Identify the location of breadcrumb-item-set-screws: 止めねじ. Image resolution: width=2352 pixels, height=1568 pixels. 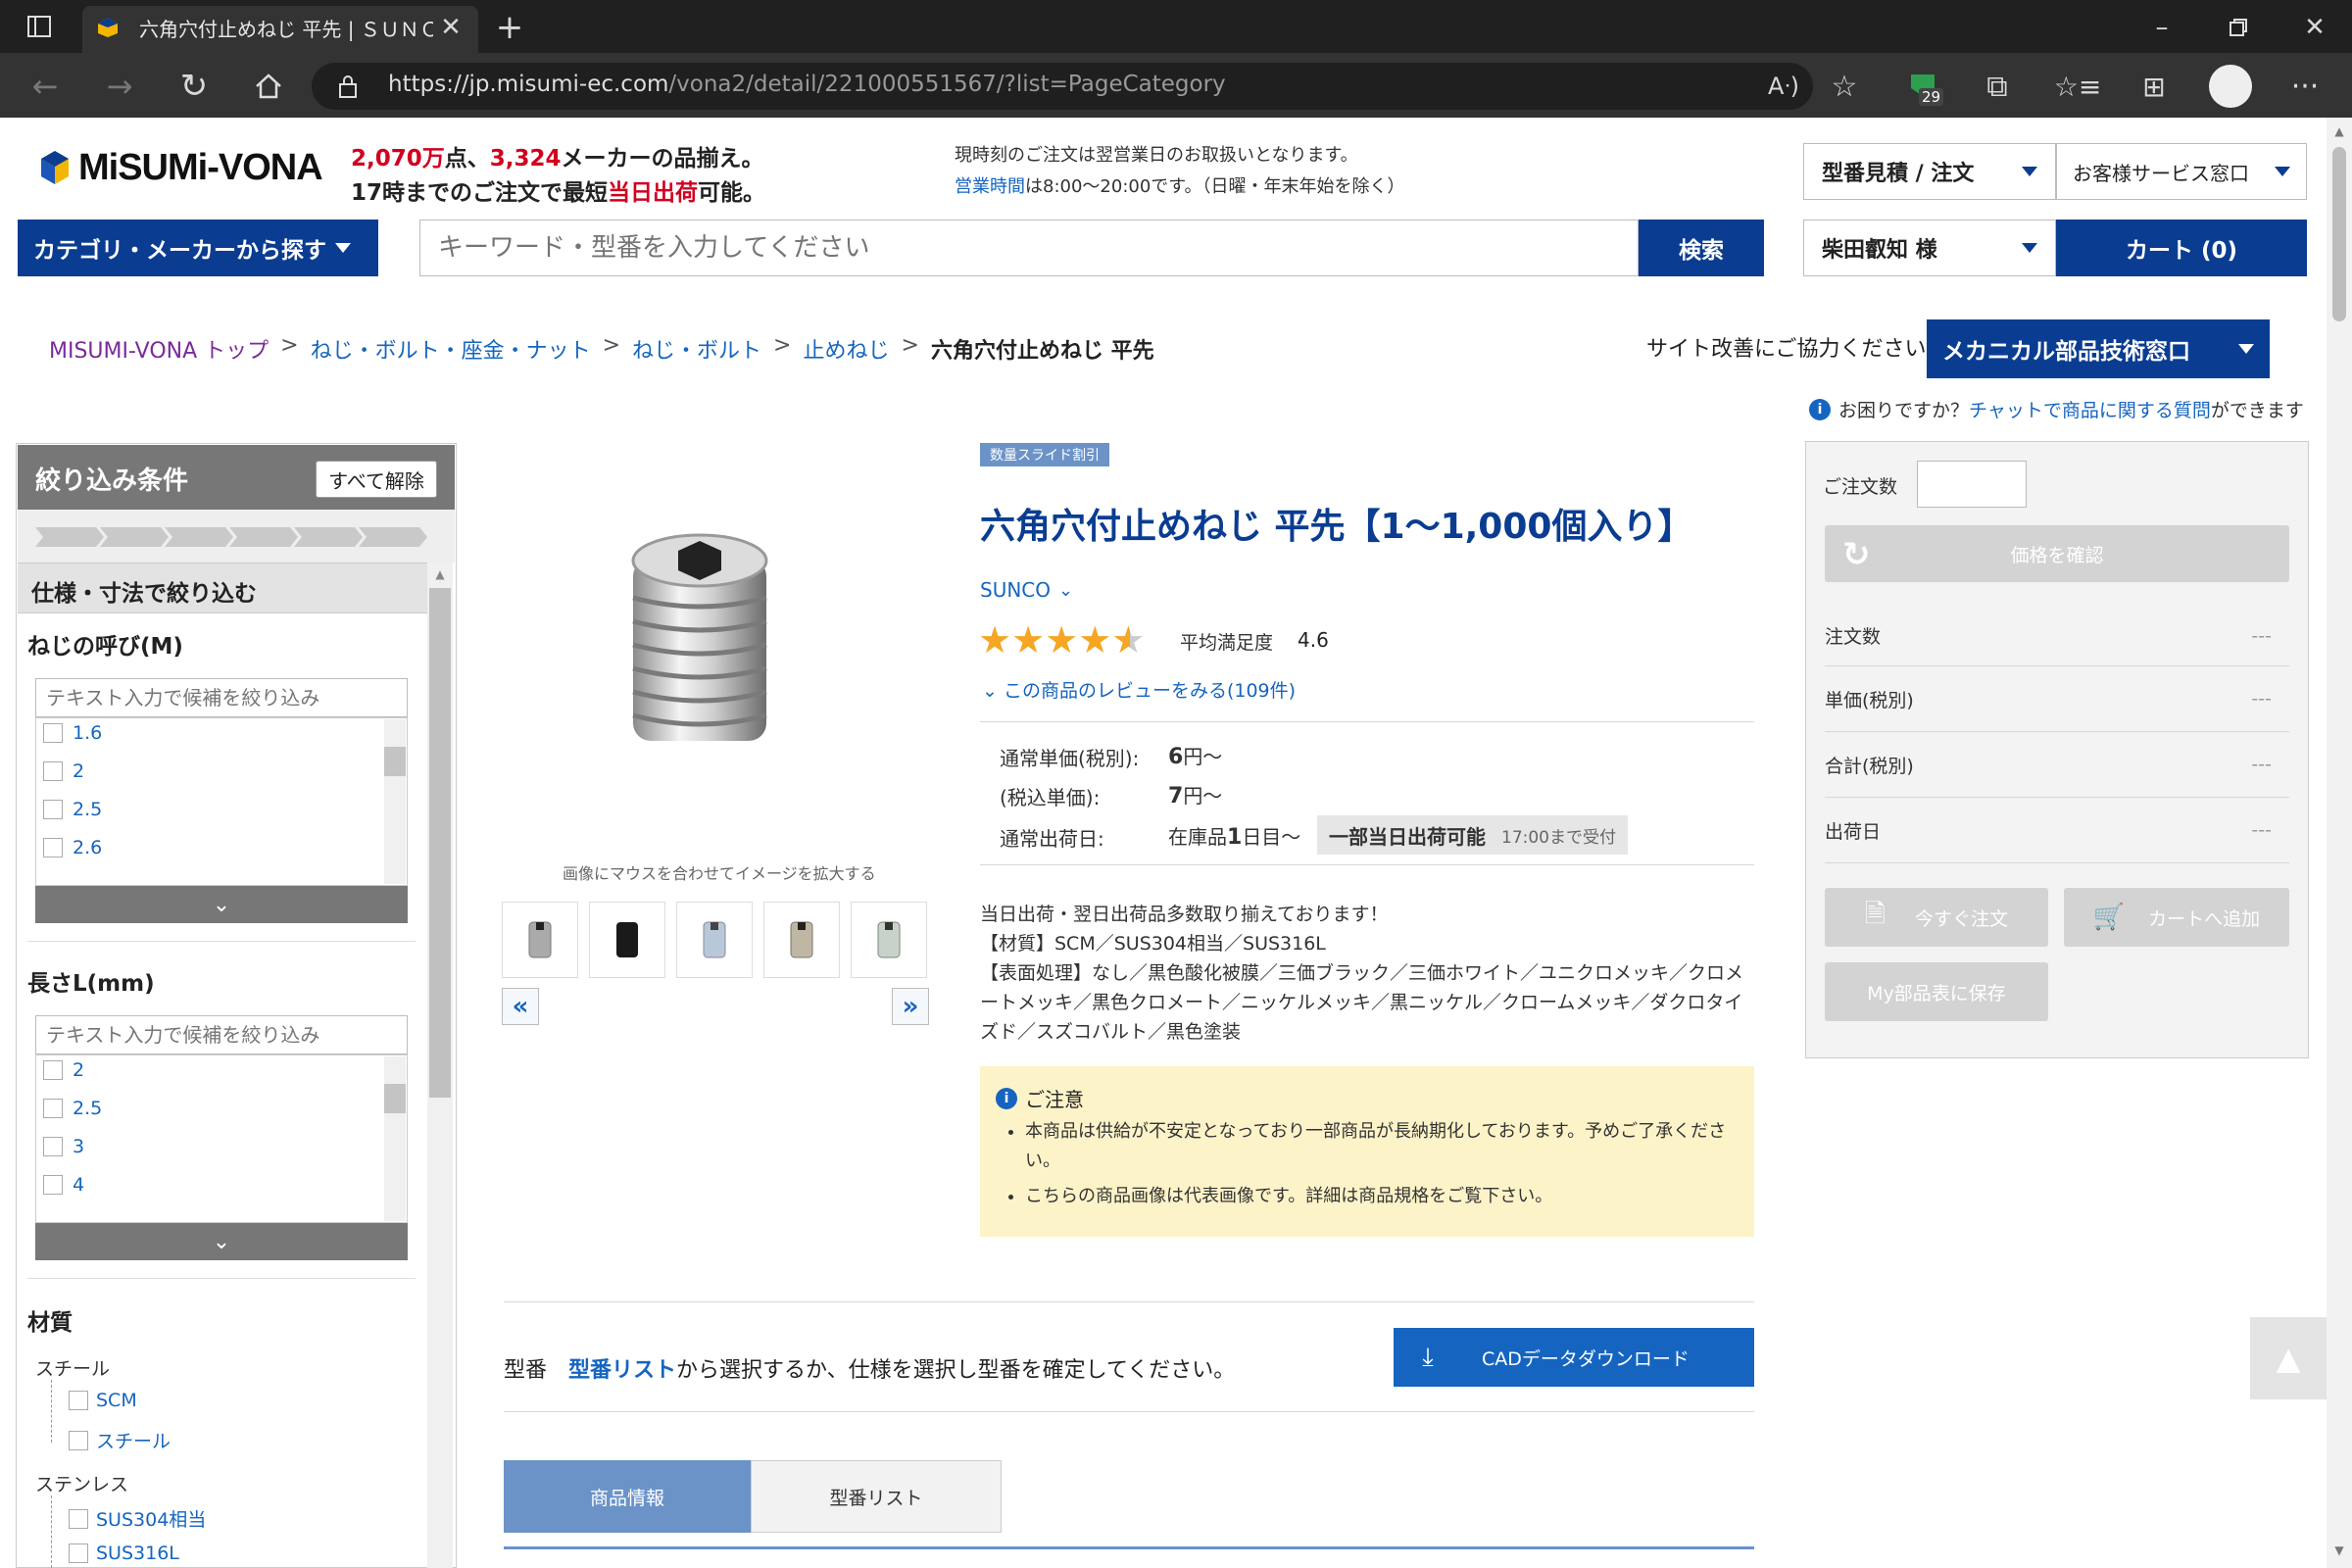
(846, 349).